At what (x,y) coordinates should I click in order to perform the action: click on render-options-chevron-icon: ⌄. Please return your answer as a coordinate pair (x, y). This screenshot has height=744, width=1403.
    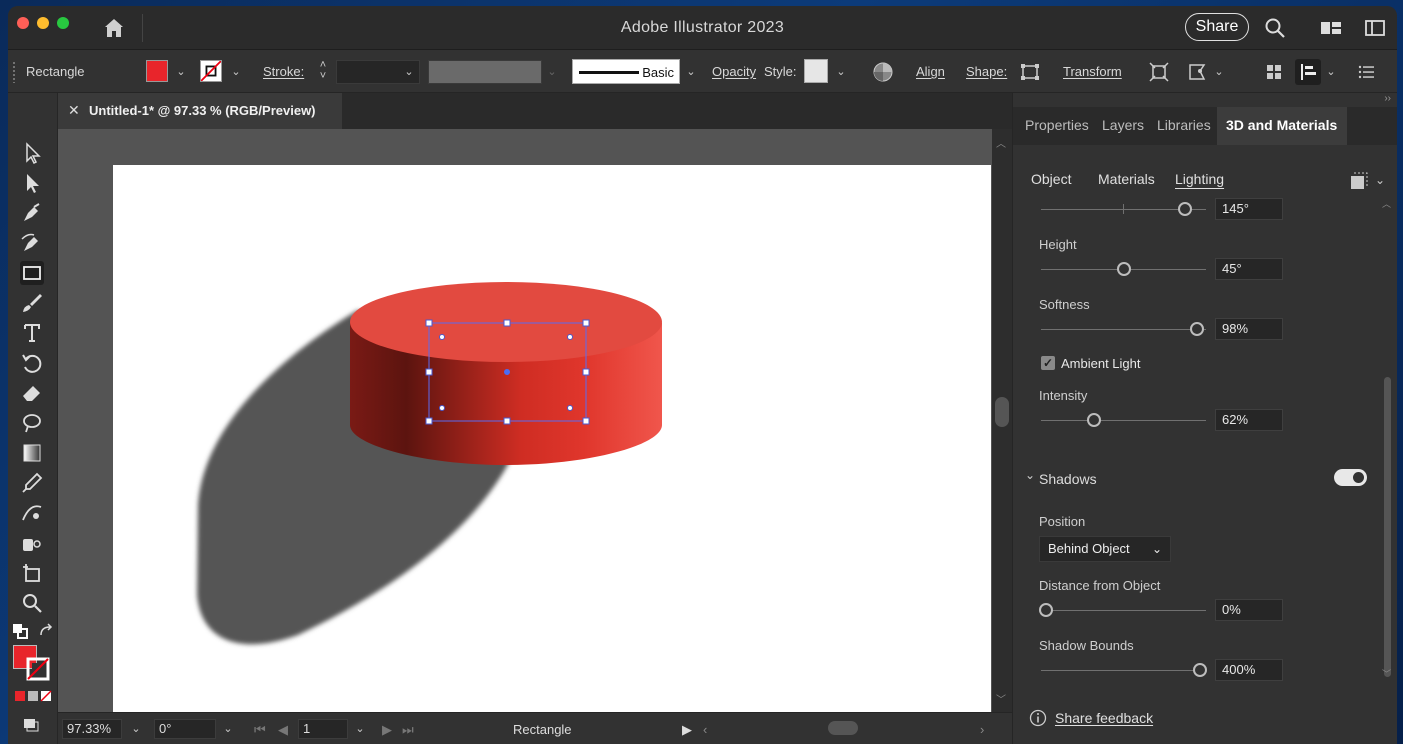
    Looking at the image, I should click on (1380, 180).